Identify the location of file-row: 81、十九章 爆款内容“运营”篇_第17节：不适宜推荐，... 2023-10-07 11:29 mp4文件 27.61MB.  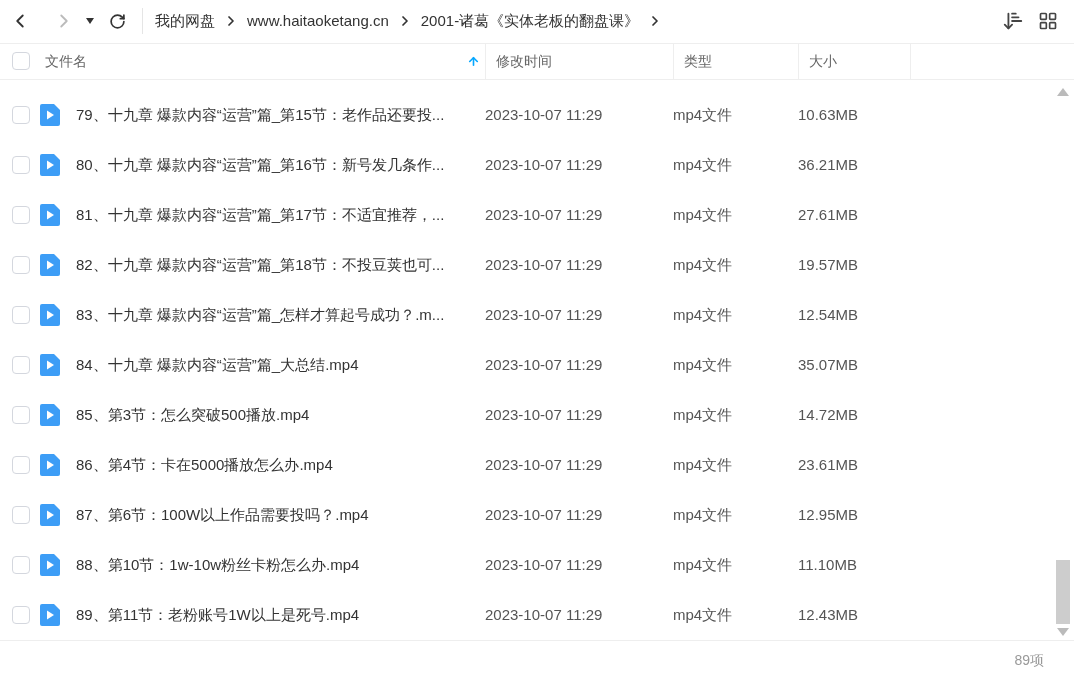
(526, 215).